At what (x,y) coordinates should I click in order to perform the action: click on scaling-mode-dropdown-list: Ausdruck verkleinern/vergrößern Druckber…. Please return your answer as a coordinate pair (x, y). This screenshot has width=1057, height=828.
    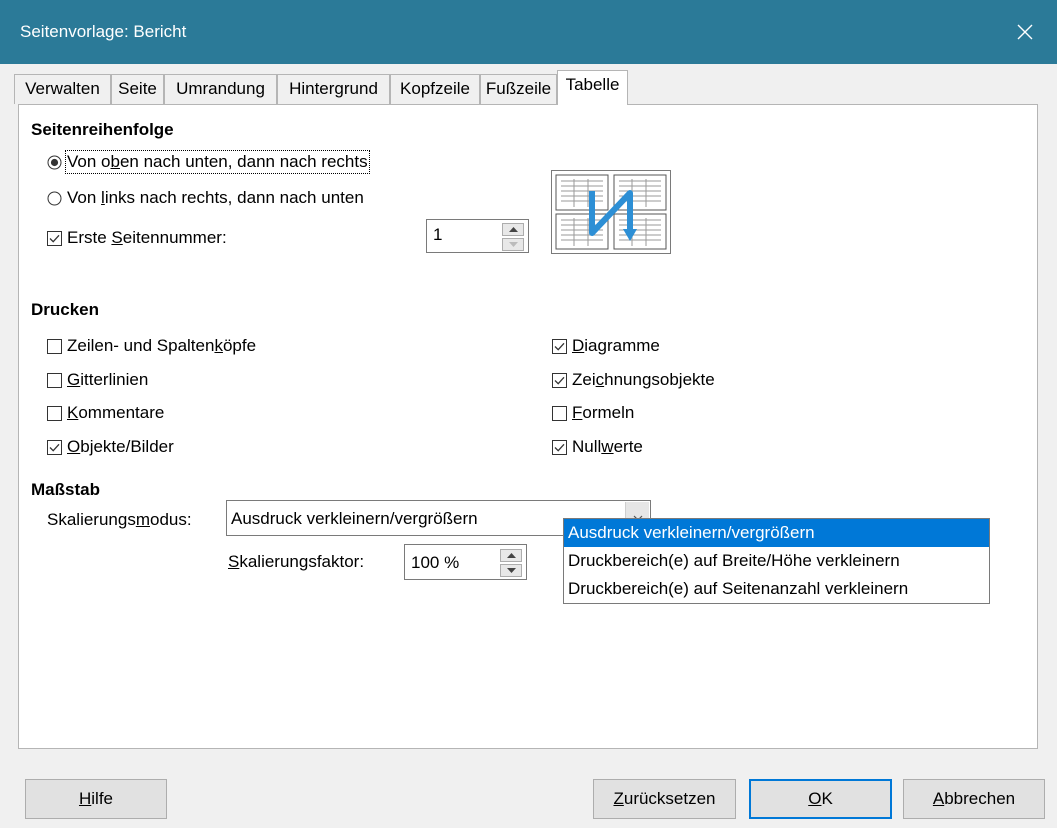
    Looking at the image, I should click on (776, 561).